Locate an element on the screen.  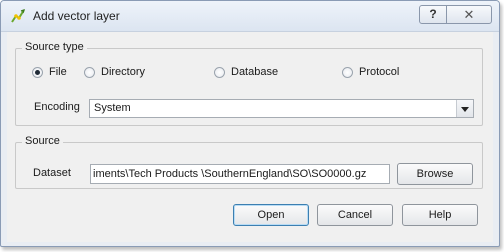
radio-database-label: Database is located at coordinates (255, 72).